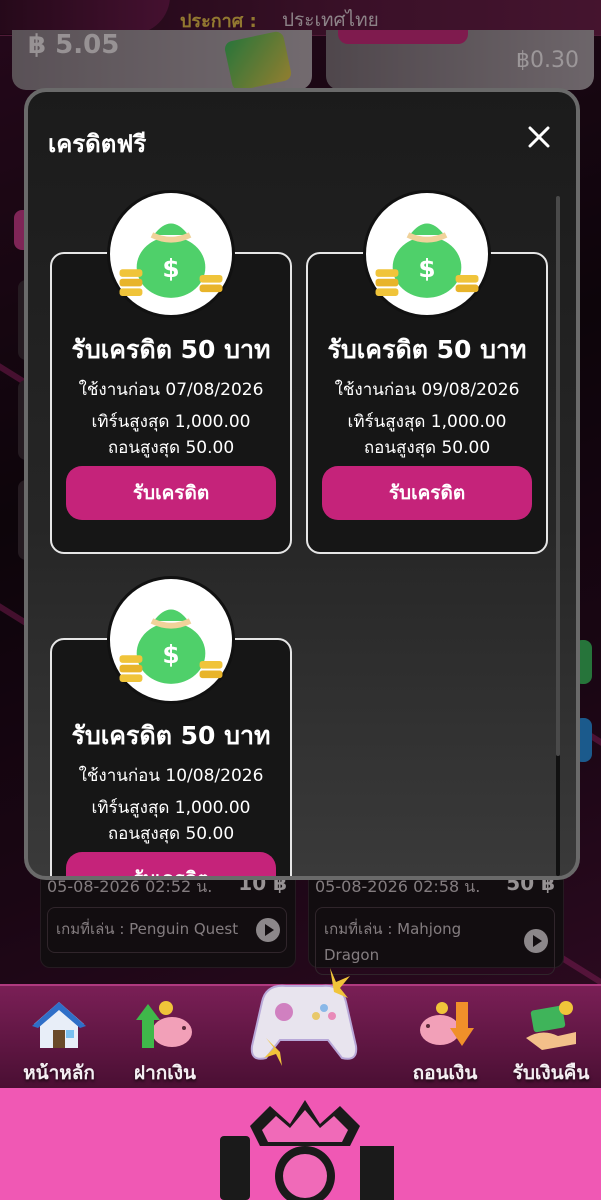 The width and height of the screenshot is (601, 1200). I want to click on close-icon, so click(539, 137).